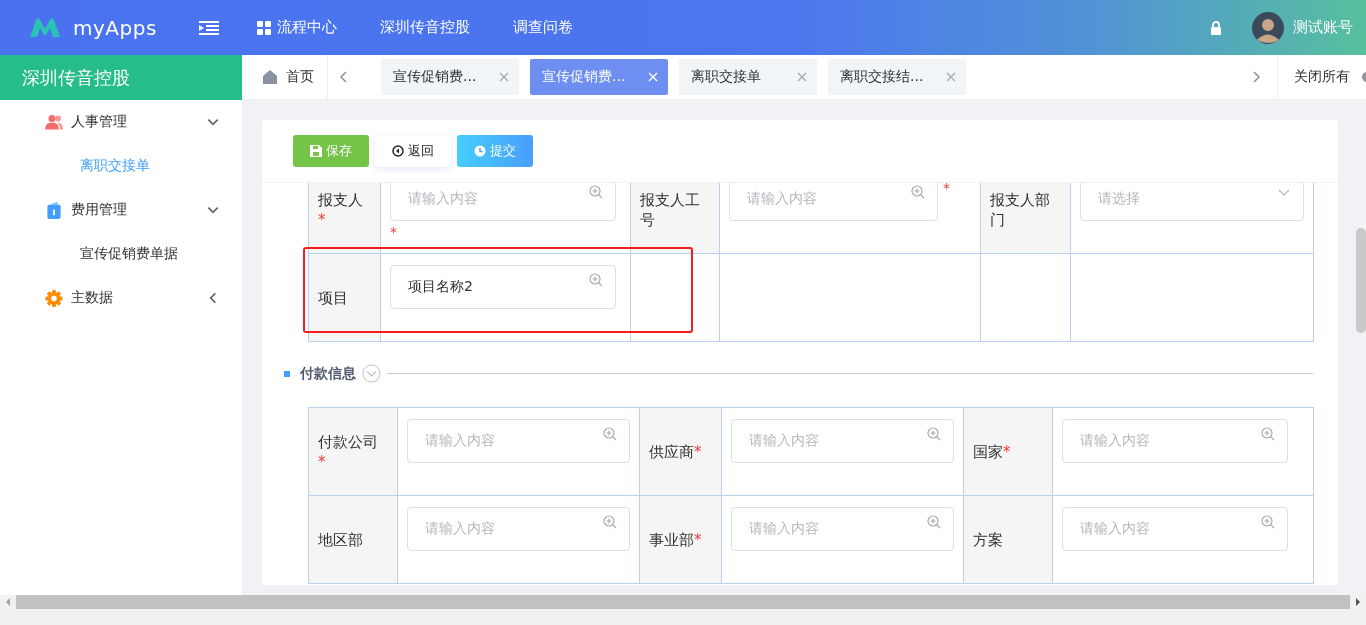 This screenshot has height=625, width=1366. What do you see at coordinates (287, 373) in the screenshot?
I see `section-marker` at bounding box center [287, 373].